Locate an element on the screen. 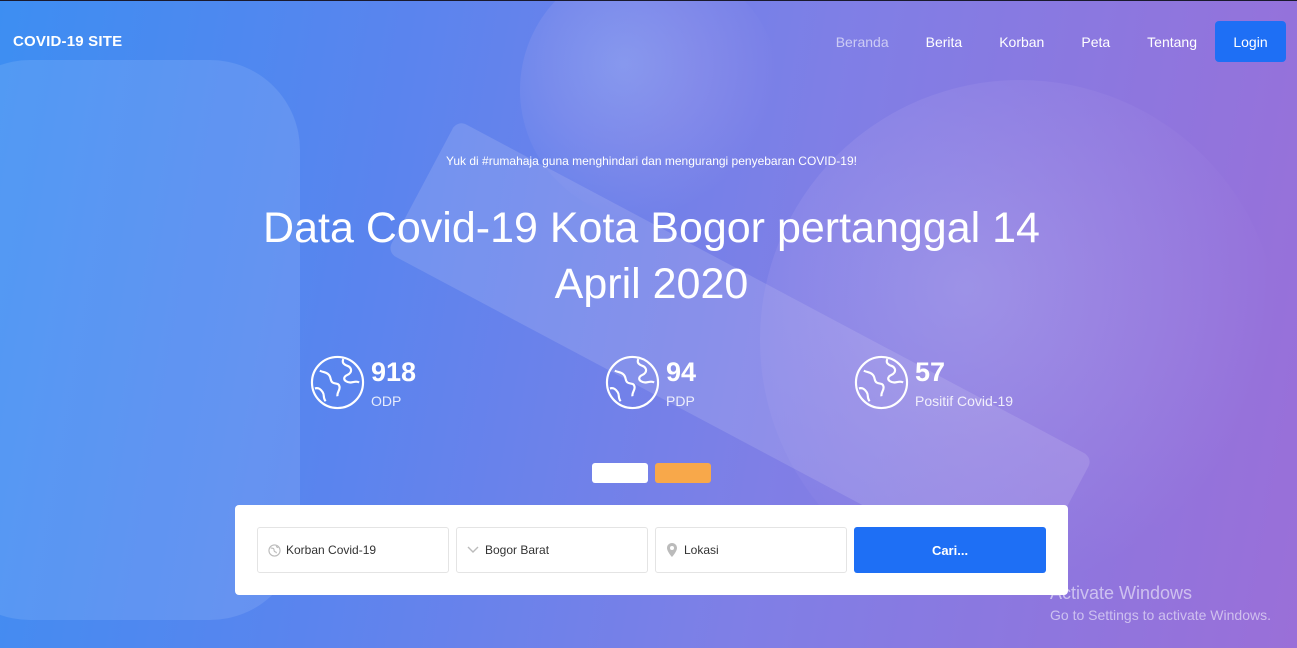 The image size is (1297, 648). nav-link-beranda: Beranda is located at coordinates (862, 42).